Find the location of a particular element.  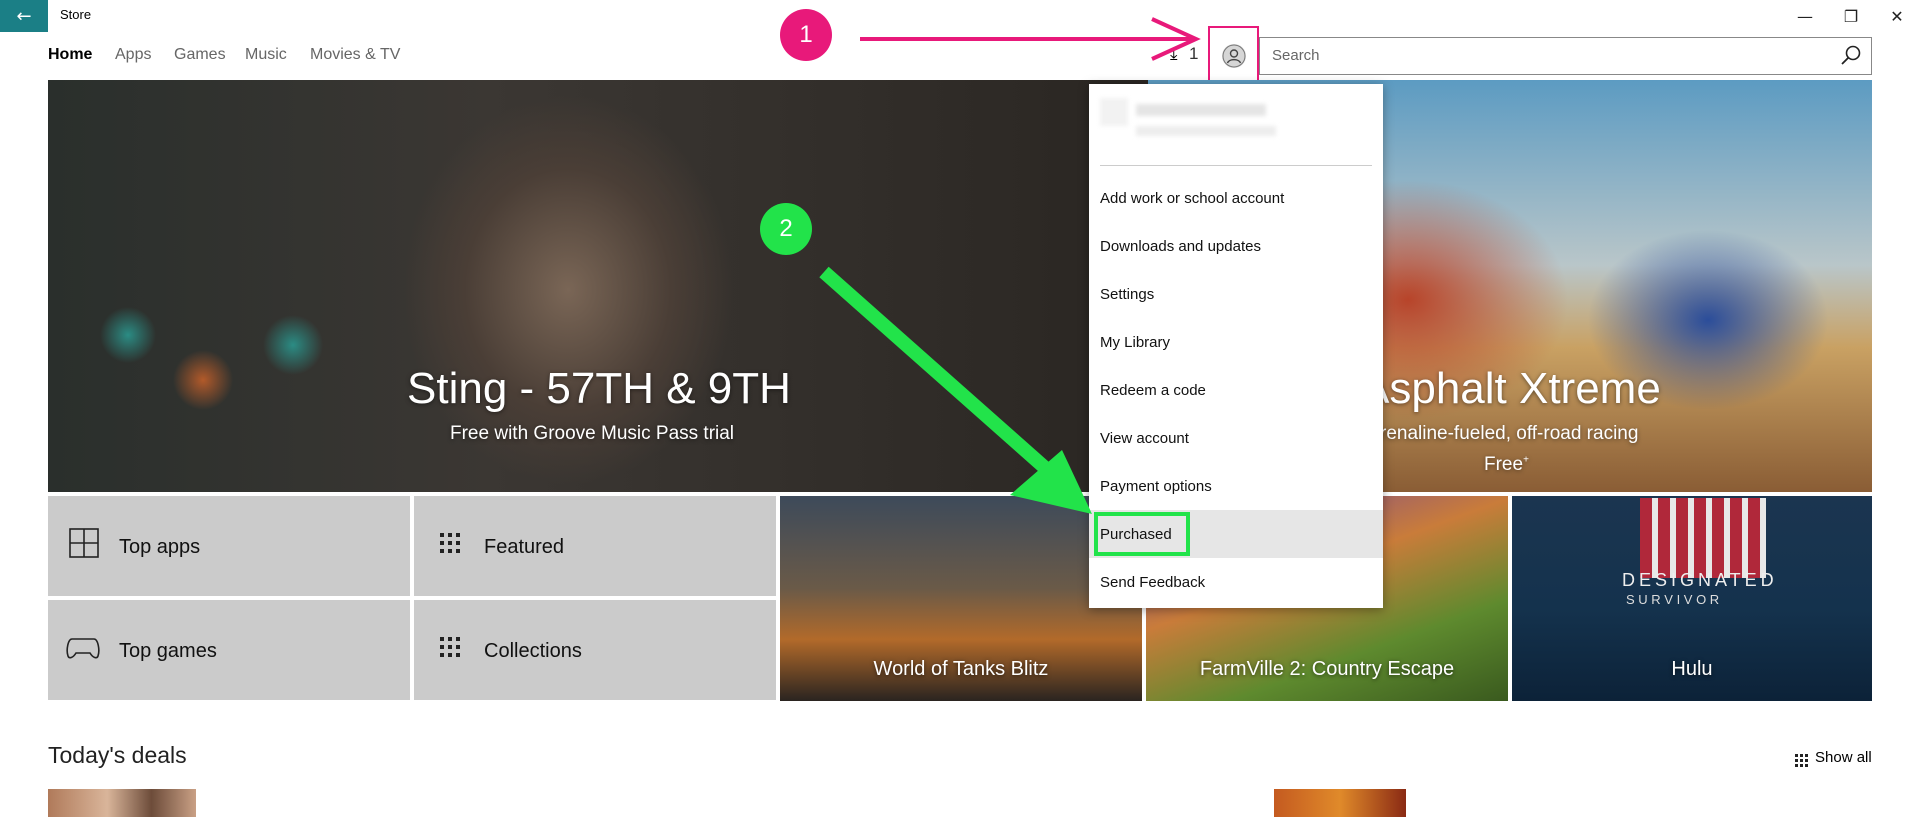

annotation-arrow-green is located at coordinates (955, 390).